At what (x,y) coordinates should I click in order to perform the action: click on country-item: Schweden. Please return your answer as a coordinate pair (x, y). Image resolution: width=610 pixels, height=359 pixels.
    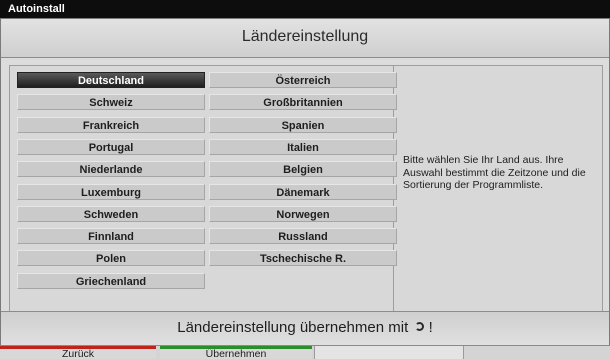
    Looking at the image, I should click on (111, 214).